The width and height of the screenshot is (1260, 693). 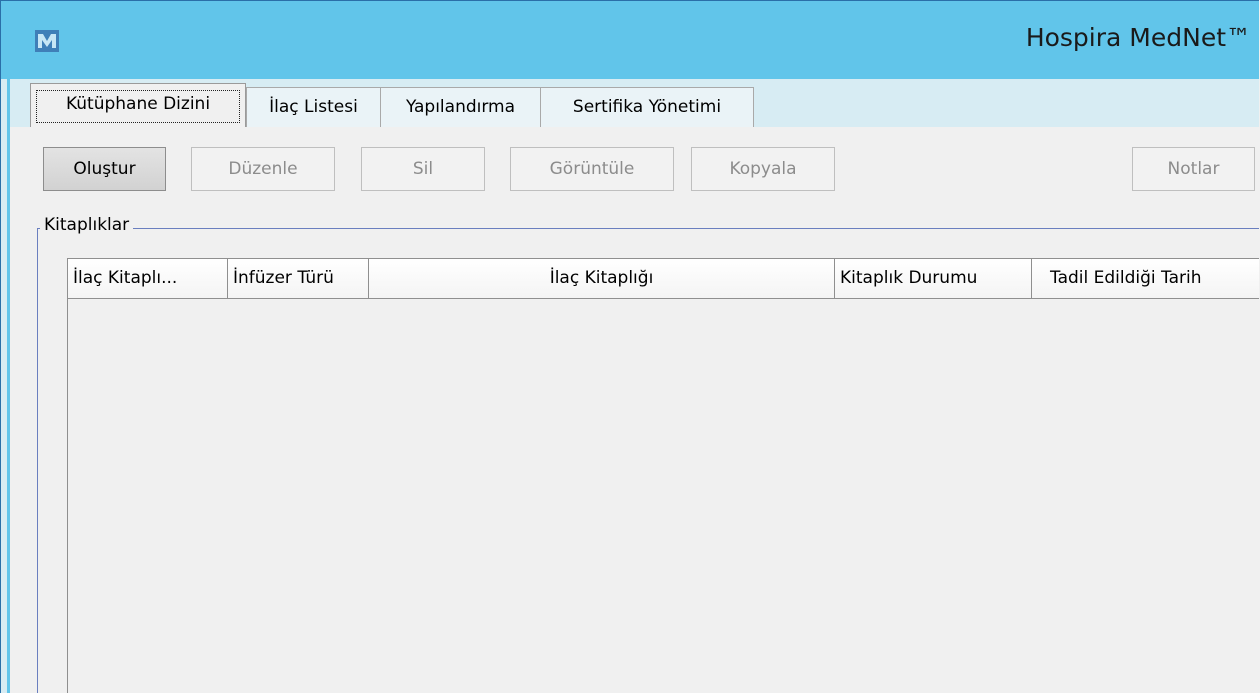 I want to click on column-header-library-status: Kitaplık Durumu, so click(x=933, y=279).